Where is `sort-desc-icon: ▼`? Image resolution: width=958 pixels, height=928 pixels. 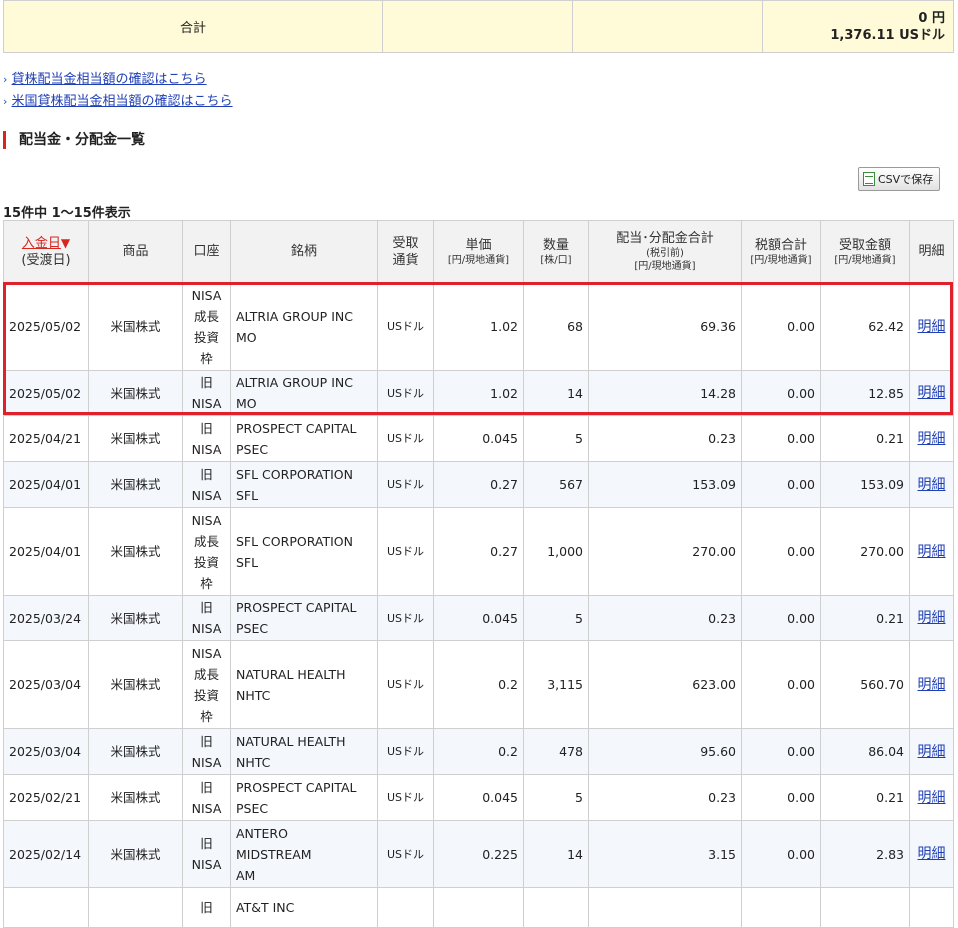
sort-desc-icon: ▼ is located at coordinates (65, 242).